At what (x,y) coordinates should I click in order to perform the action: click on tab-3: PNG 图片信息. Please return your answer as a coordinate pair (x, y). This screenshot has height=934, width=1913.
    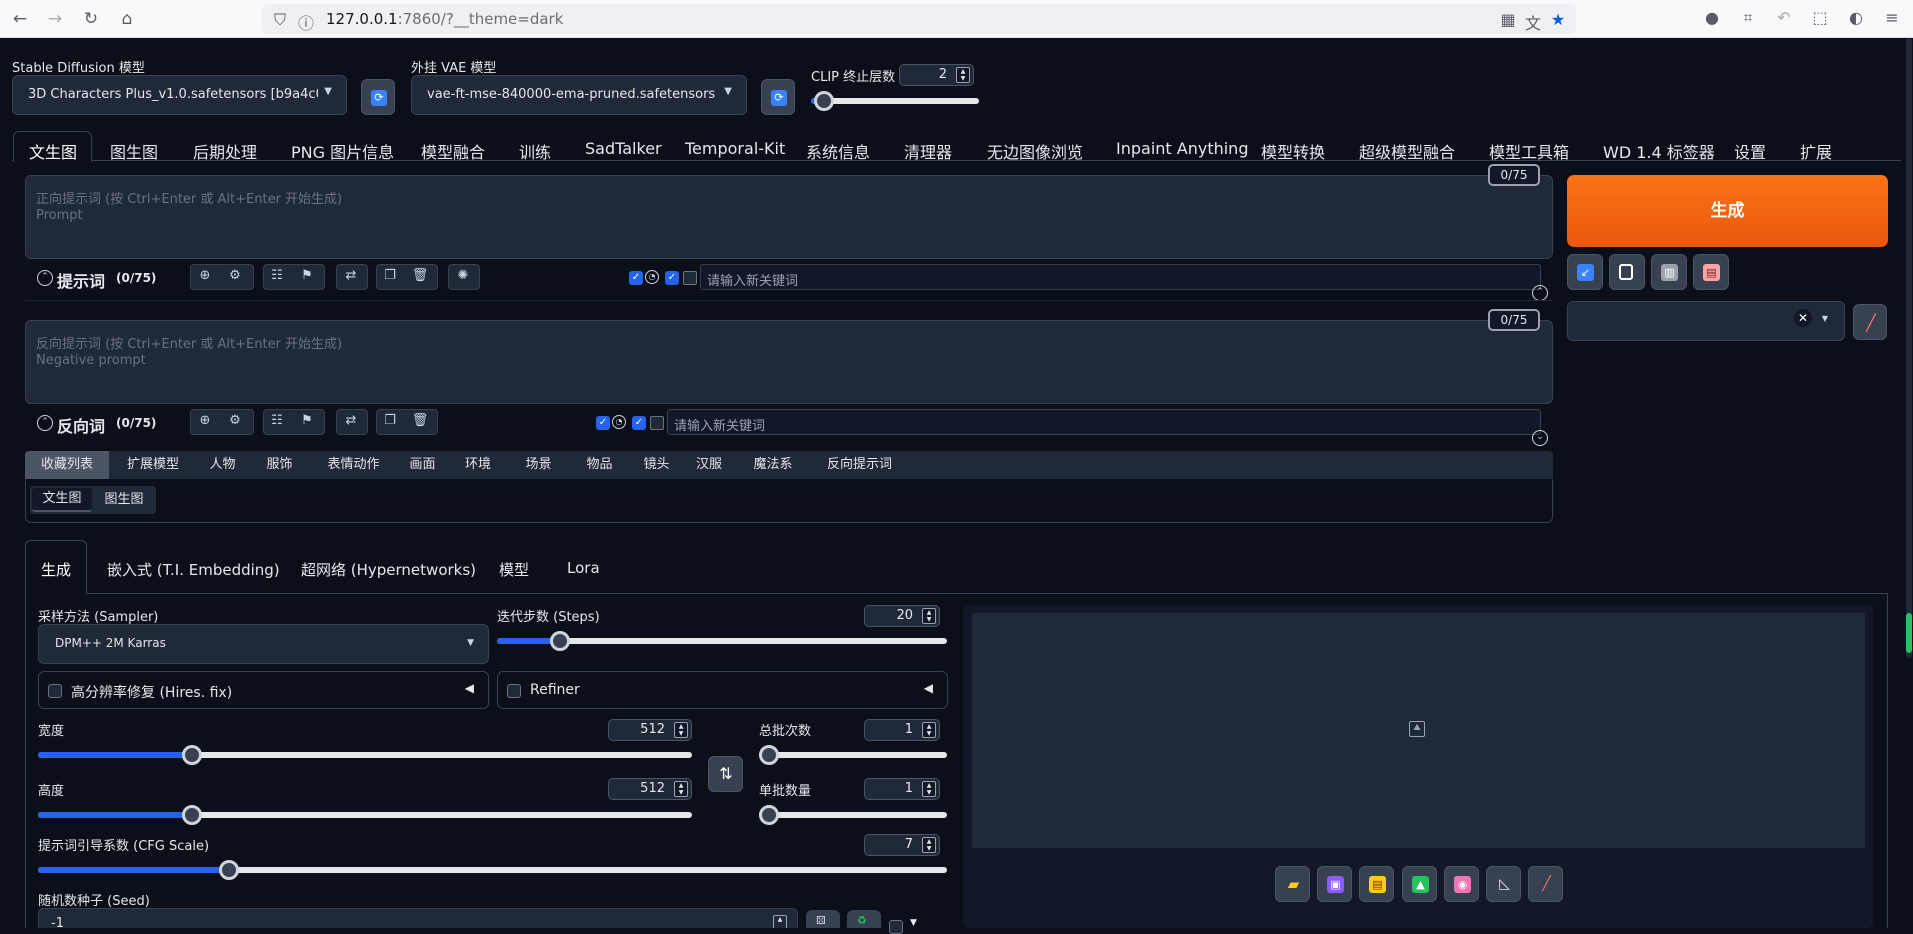
    Looking at the image, I should click on (342, 151).